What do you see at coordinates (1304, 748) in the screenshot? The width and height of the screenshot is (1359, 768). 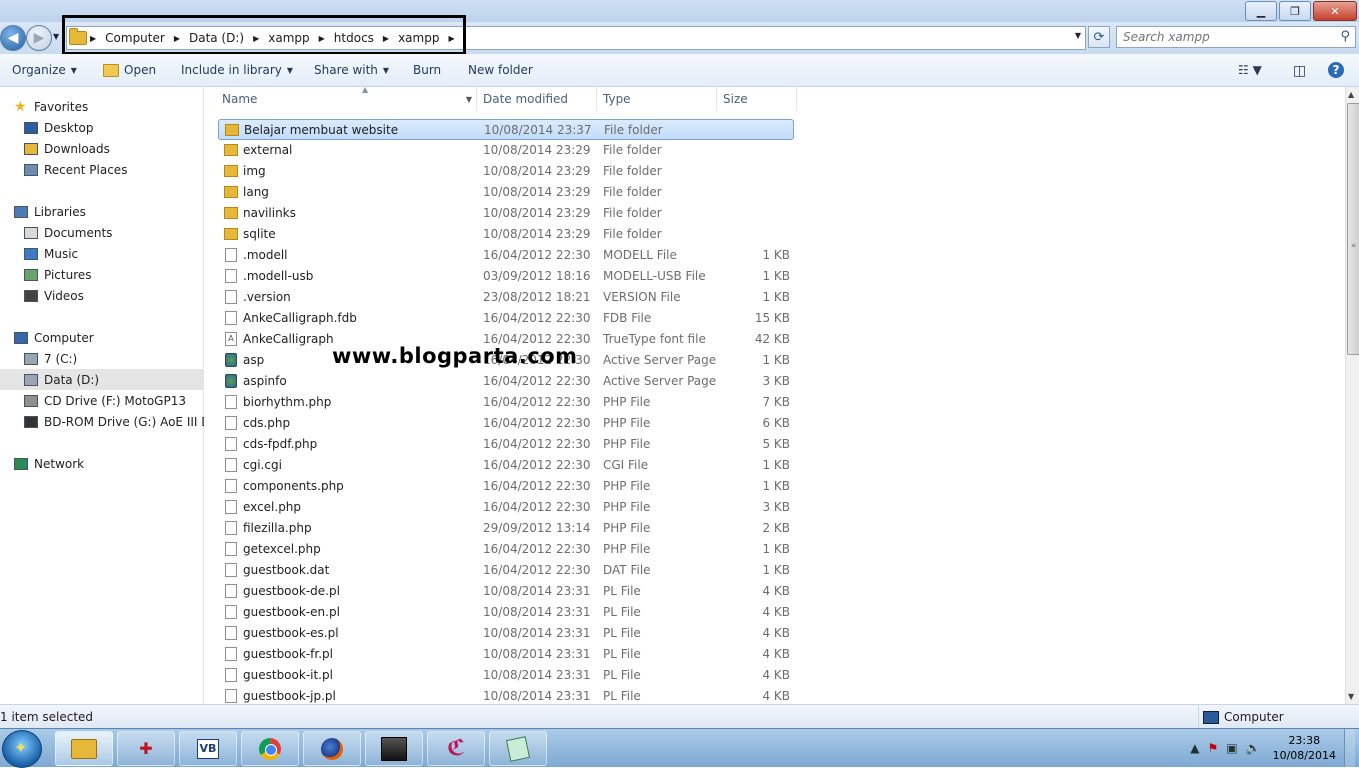 I see `clock: 23:38 10/08/2014` at bounding box center [1304, 748].